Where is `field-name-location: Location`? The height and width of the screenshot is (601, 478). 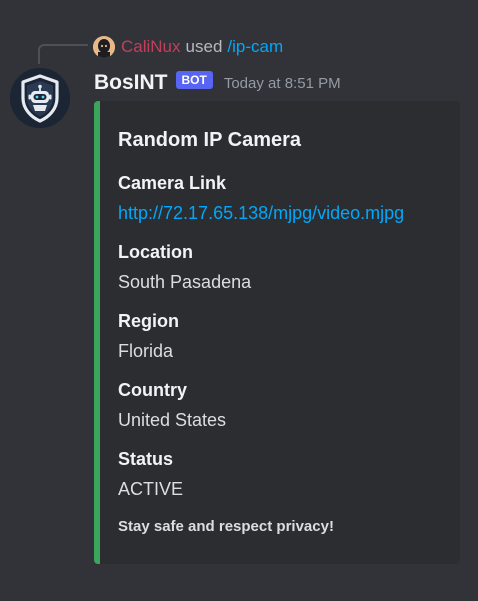 field-name-location: Location is located at coordinates (155, 252).